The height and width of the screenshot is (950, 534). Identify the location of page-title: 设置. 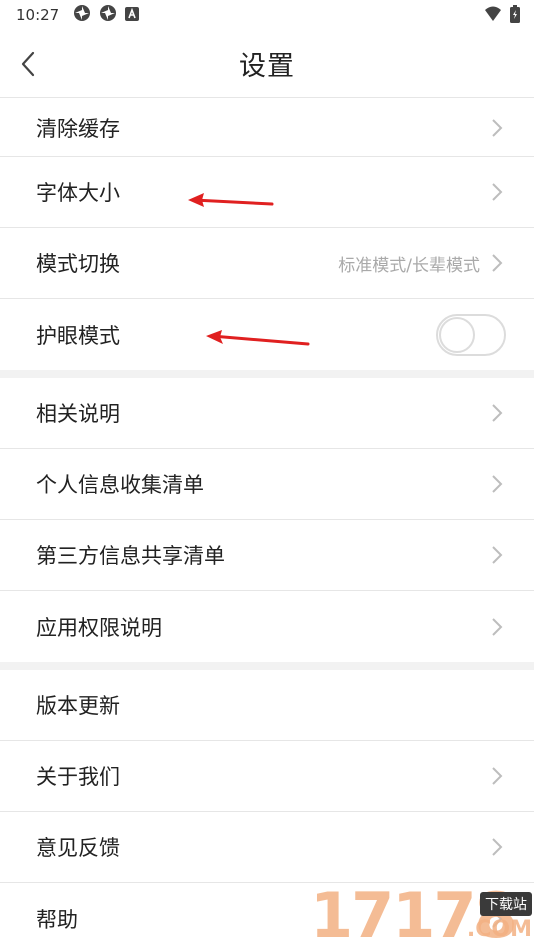
(267, 66).